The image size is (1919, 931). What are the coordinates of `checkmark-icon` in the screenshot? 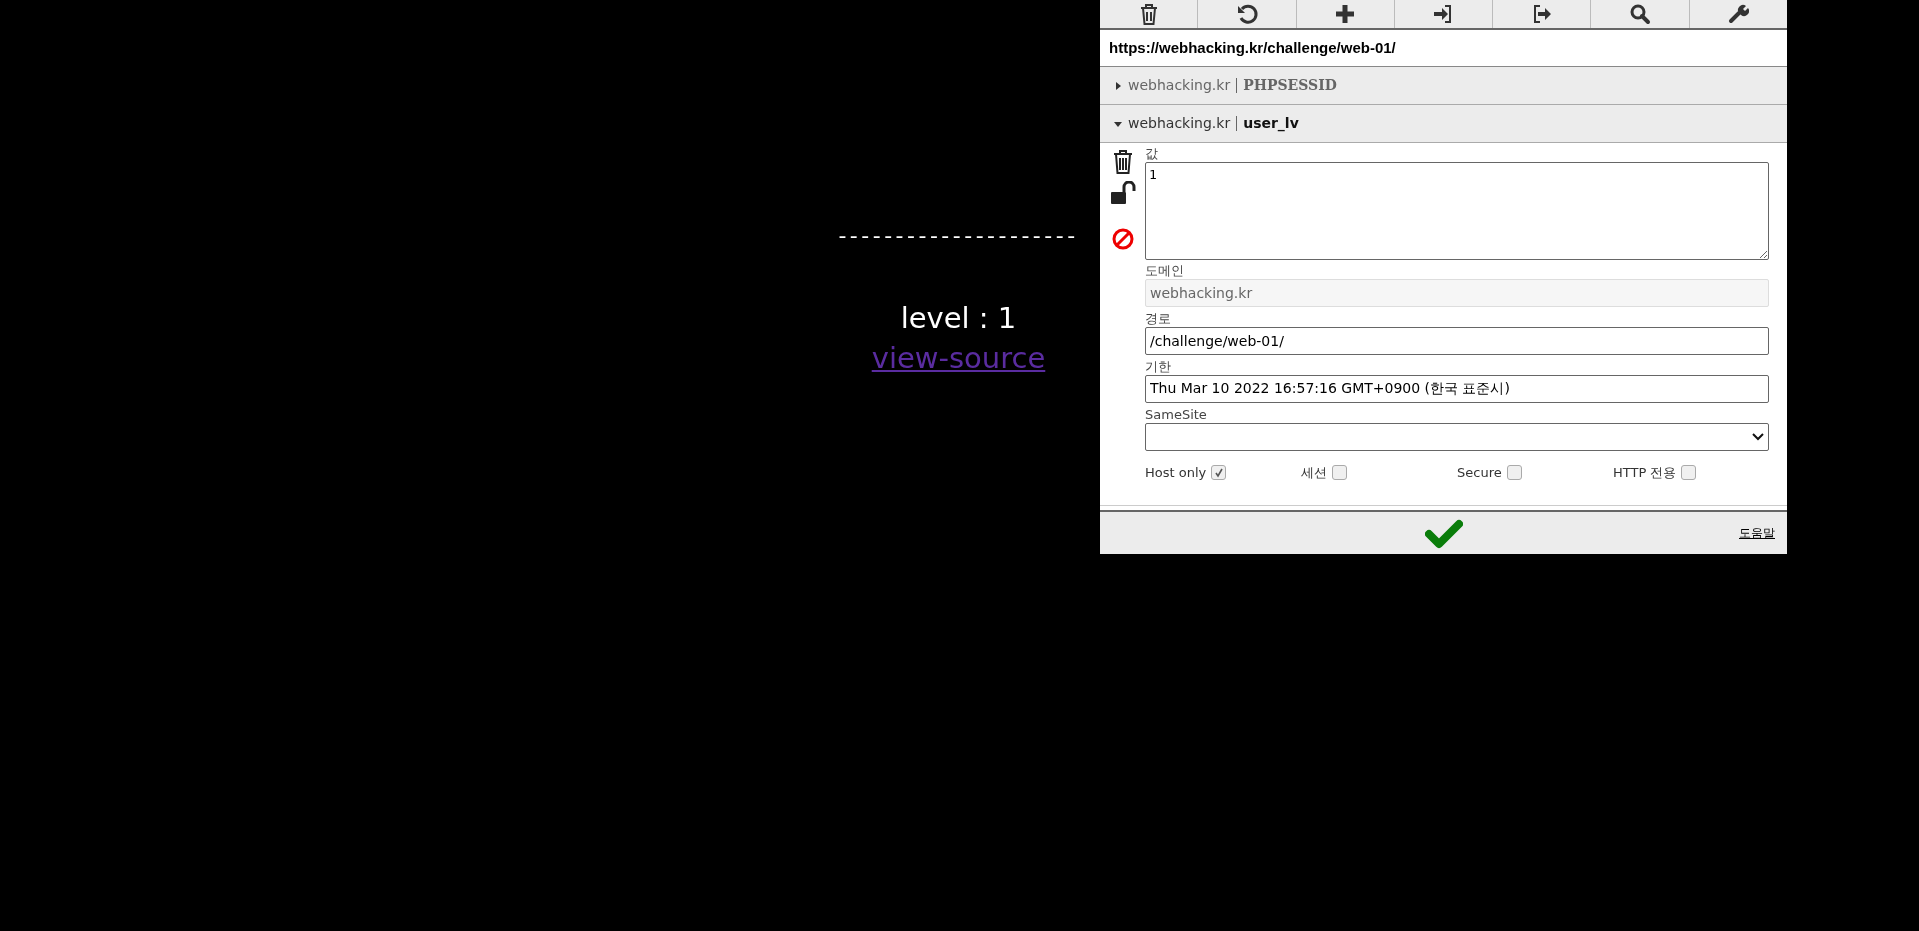 It's located at (1444, 534).